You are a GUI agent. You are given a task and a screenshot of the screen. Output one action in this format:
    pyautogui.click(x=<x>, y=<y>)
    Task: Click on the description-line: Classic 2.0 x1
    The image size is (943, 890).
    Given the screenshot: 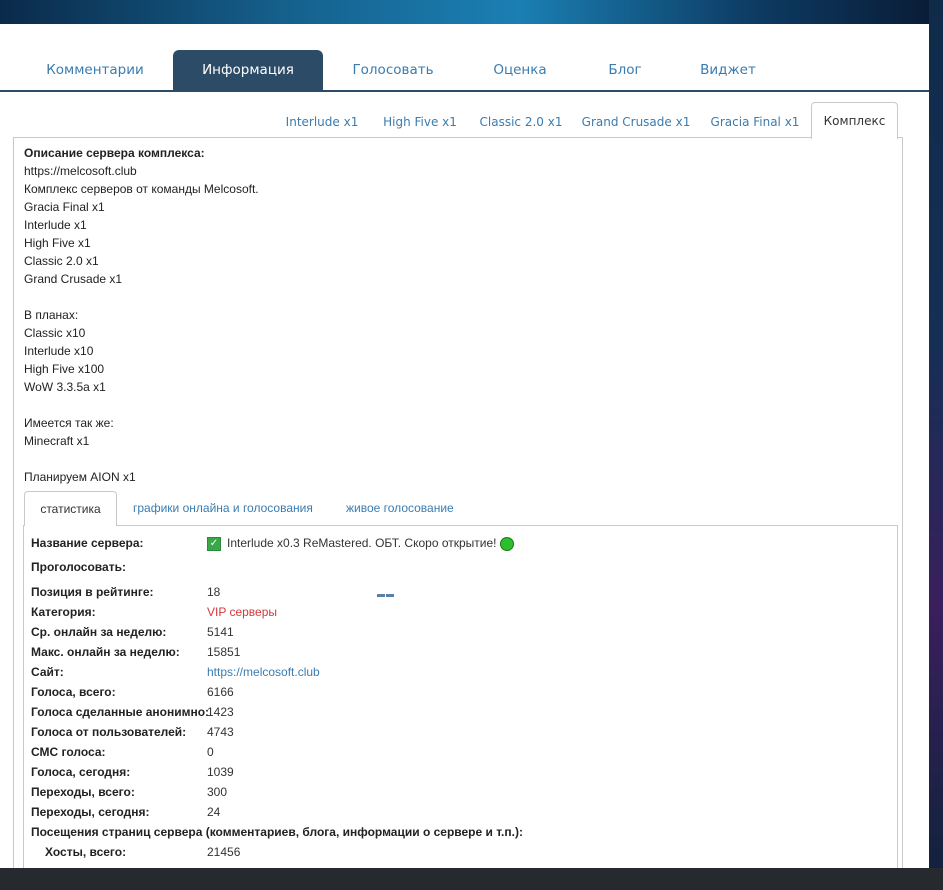 What is the action you would take?
    pyautogui.click(x=61, y=261)
    